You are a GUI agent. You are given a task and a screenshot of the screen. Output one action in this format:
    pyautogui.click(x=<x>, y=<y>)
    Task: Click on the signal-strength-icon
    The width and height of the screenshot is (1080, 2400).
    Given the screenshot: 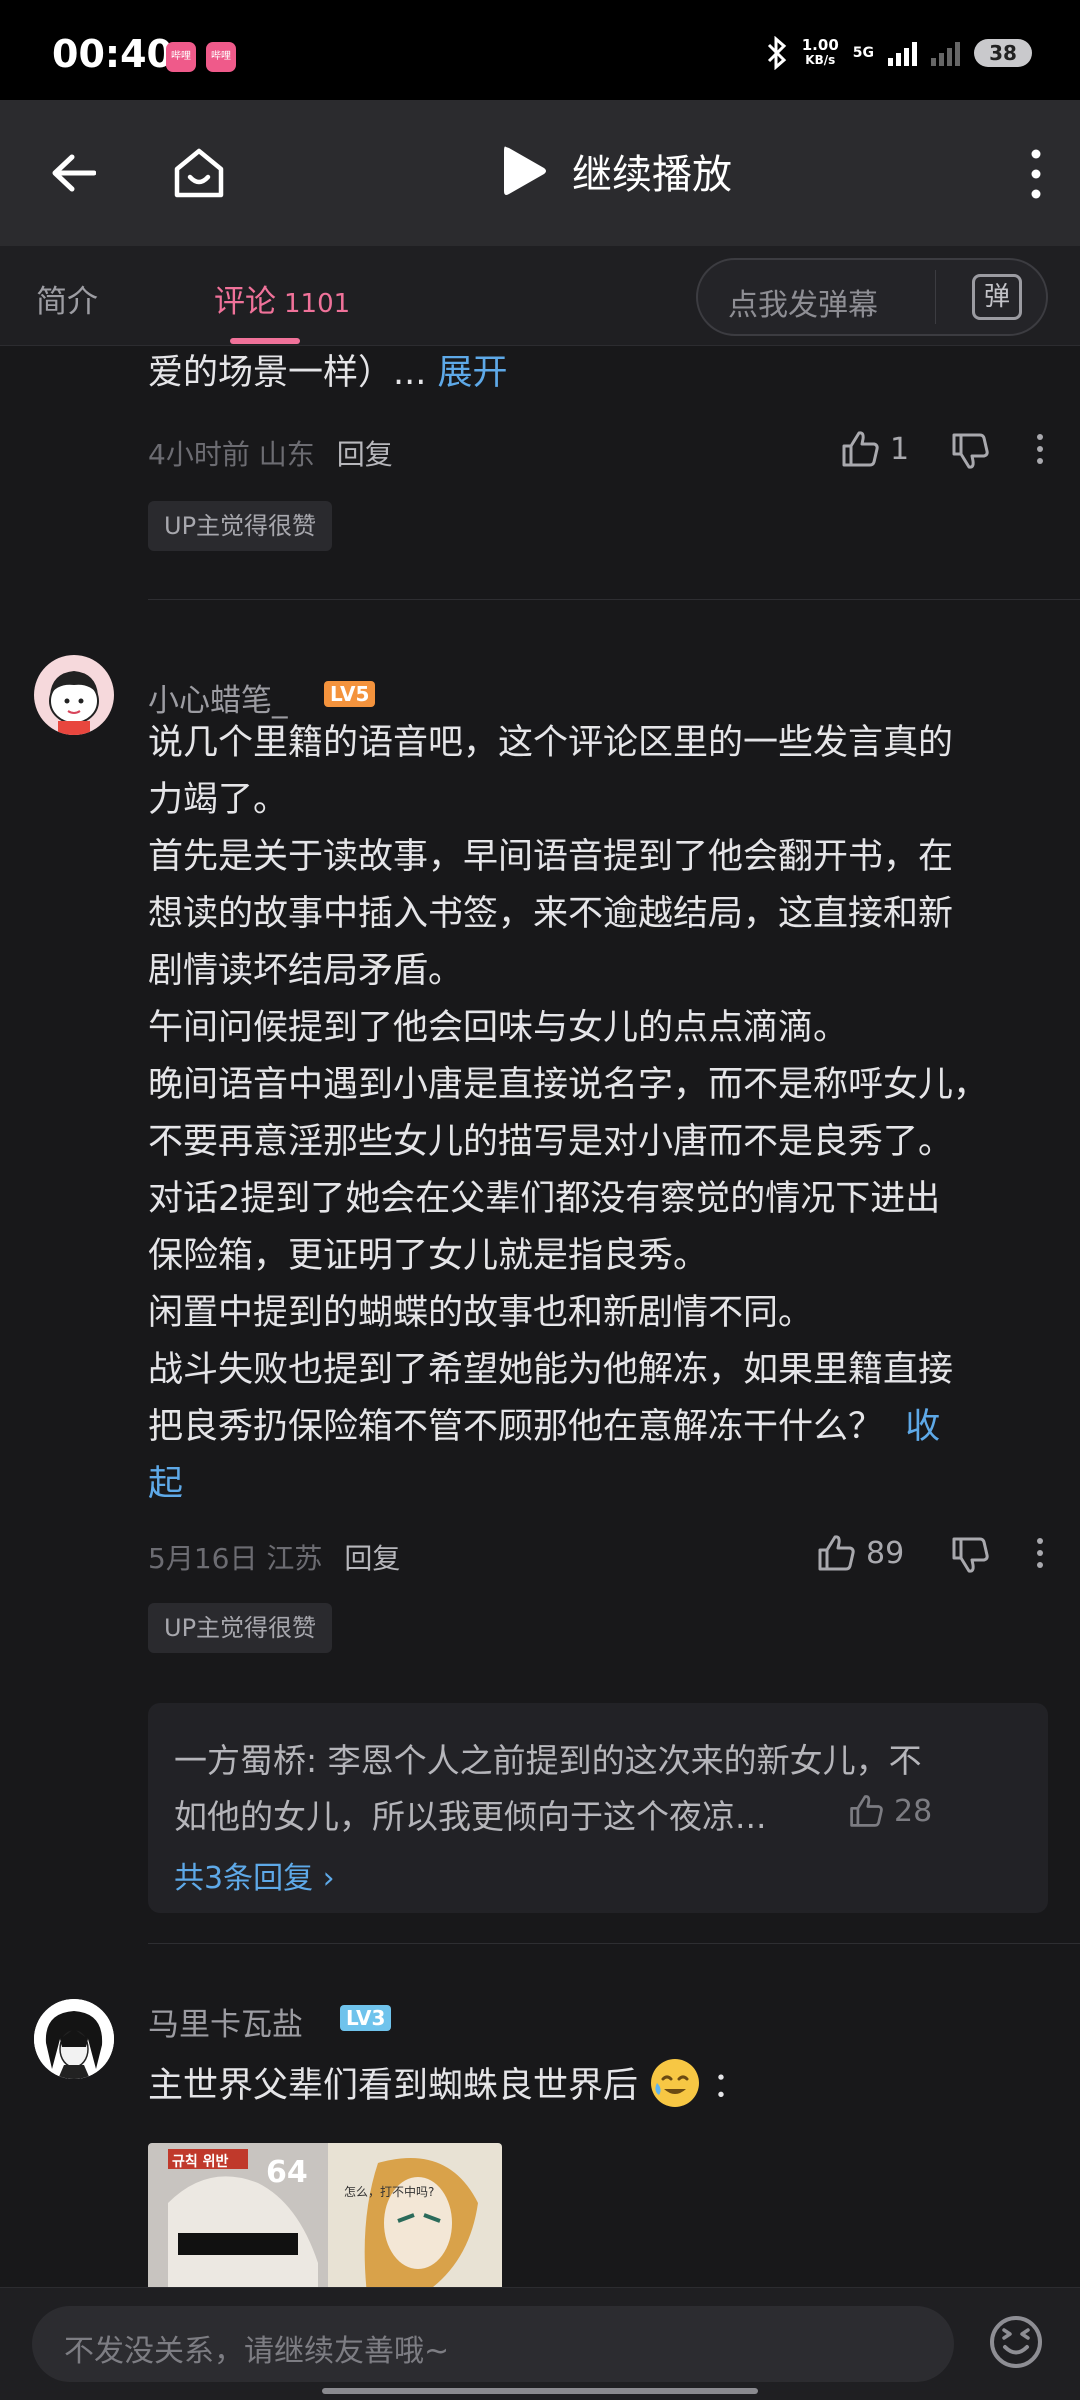 What is the action you would take?
    pyautogui.click(x=902, y=53)
    